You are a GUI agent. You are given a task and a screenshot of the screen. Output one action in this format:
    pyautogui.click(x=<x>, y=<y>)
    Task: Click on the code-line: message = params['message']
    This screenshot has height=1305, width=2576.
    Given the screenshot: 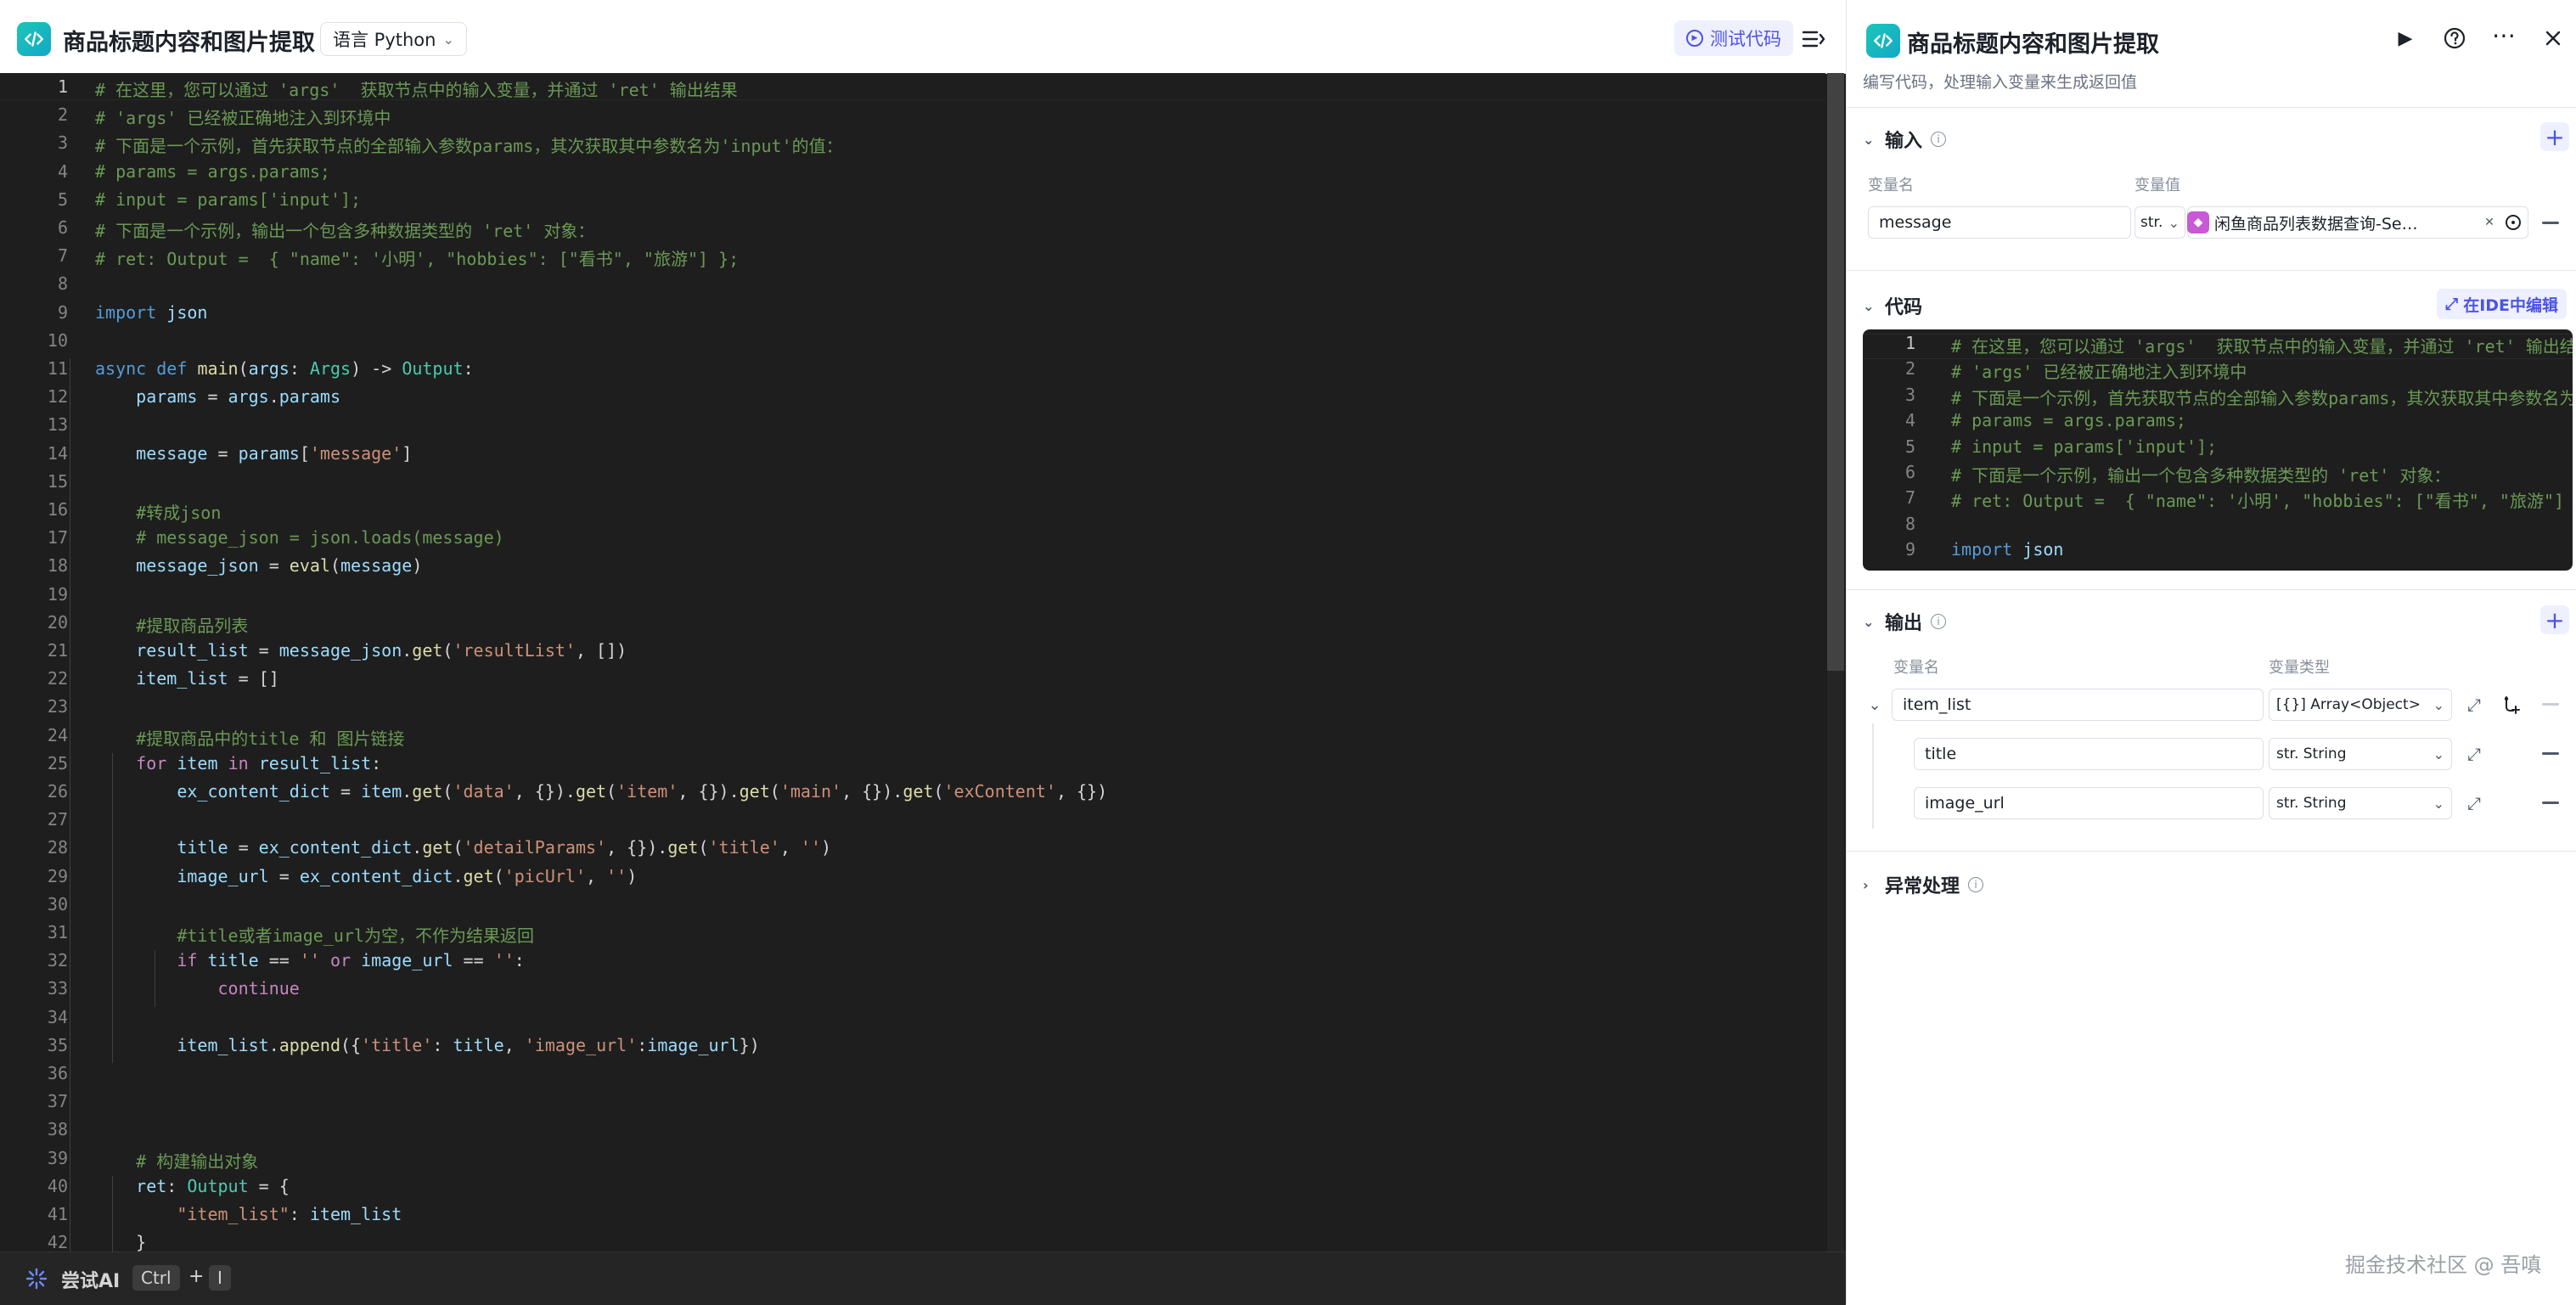 What is the action you would take?
    pyautogui.click(x=253, y=454)
    